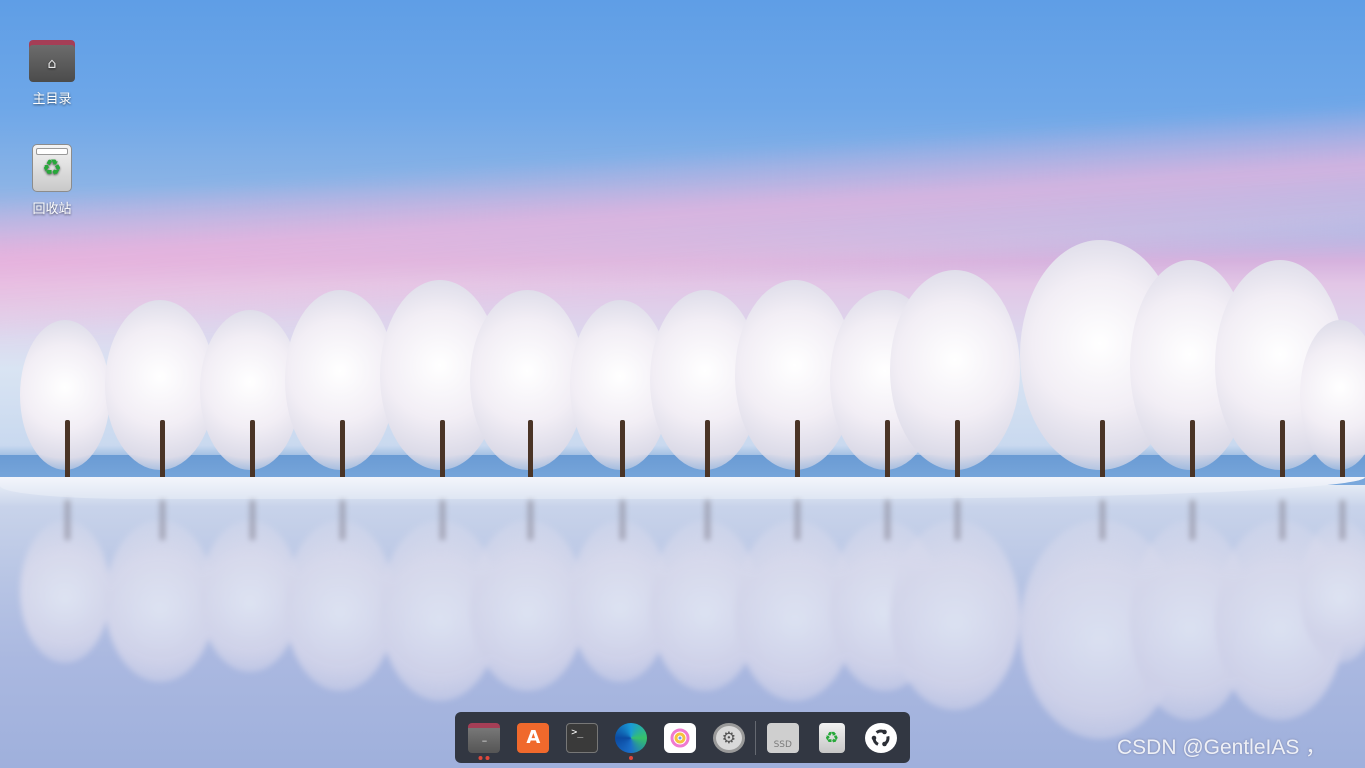  I want to click on dock: – A >_ ⚙ SSD ♻, so click(682, 737).